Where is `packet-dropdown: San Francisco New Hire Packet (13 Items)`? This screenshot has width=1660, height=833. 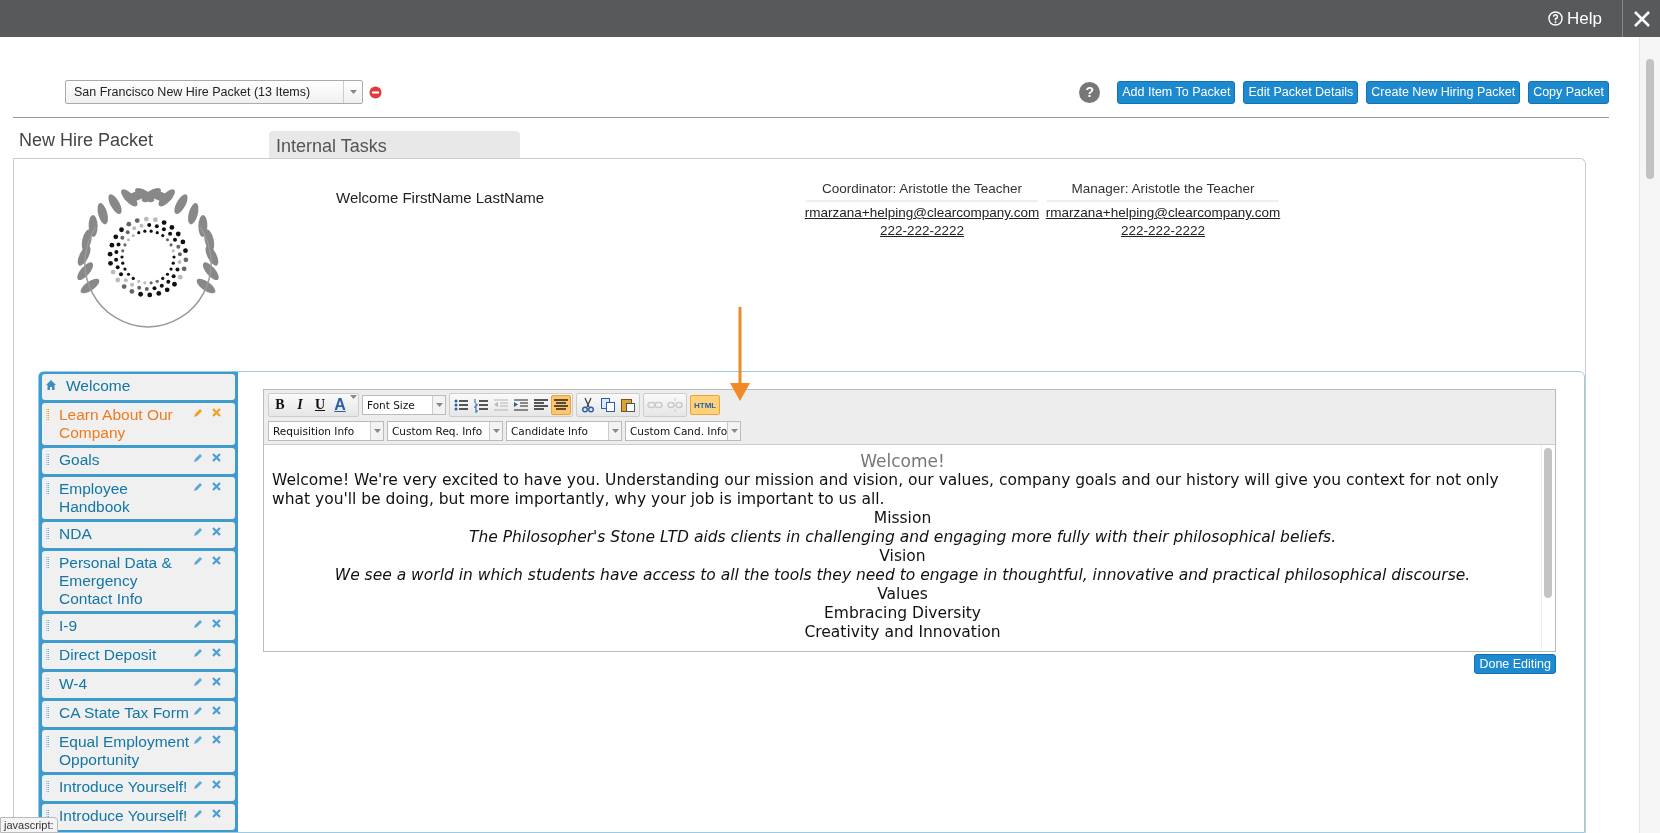
packet-dropdown: San Francisco New Hire Packet (13 Items) is located at coordinates (214, 92).